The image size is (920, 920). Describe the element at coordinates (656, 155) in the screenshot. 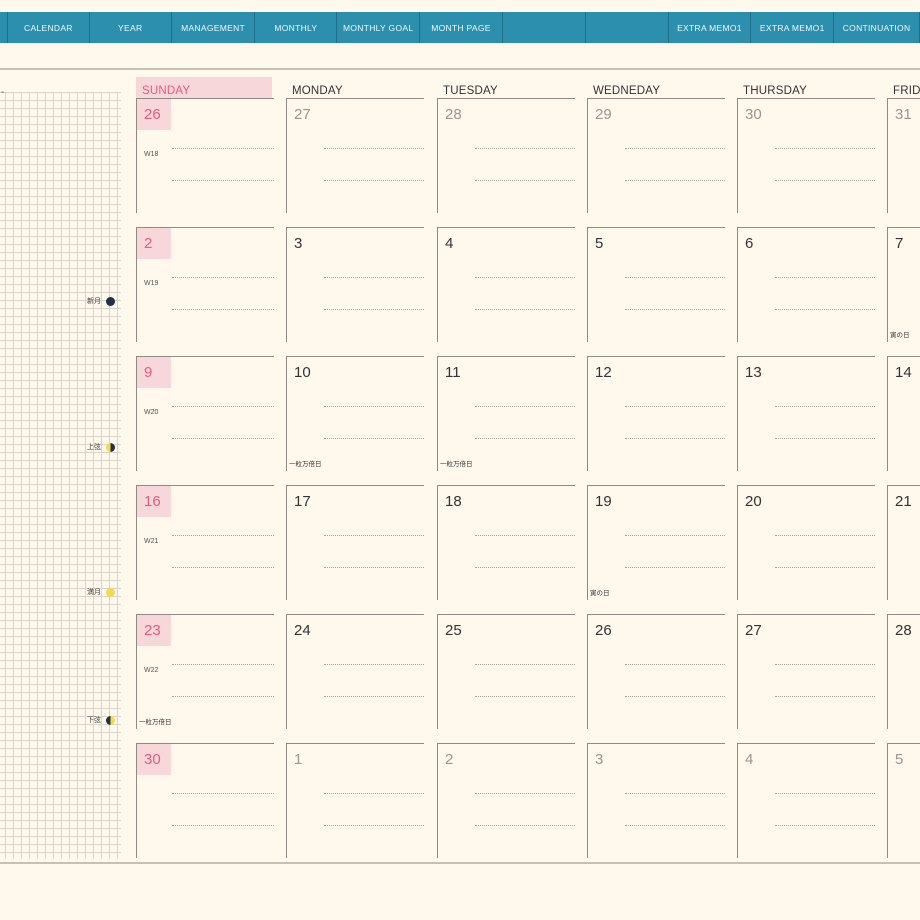

I see `day-cell: 29` at that location.